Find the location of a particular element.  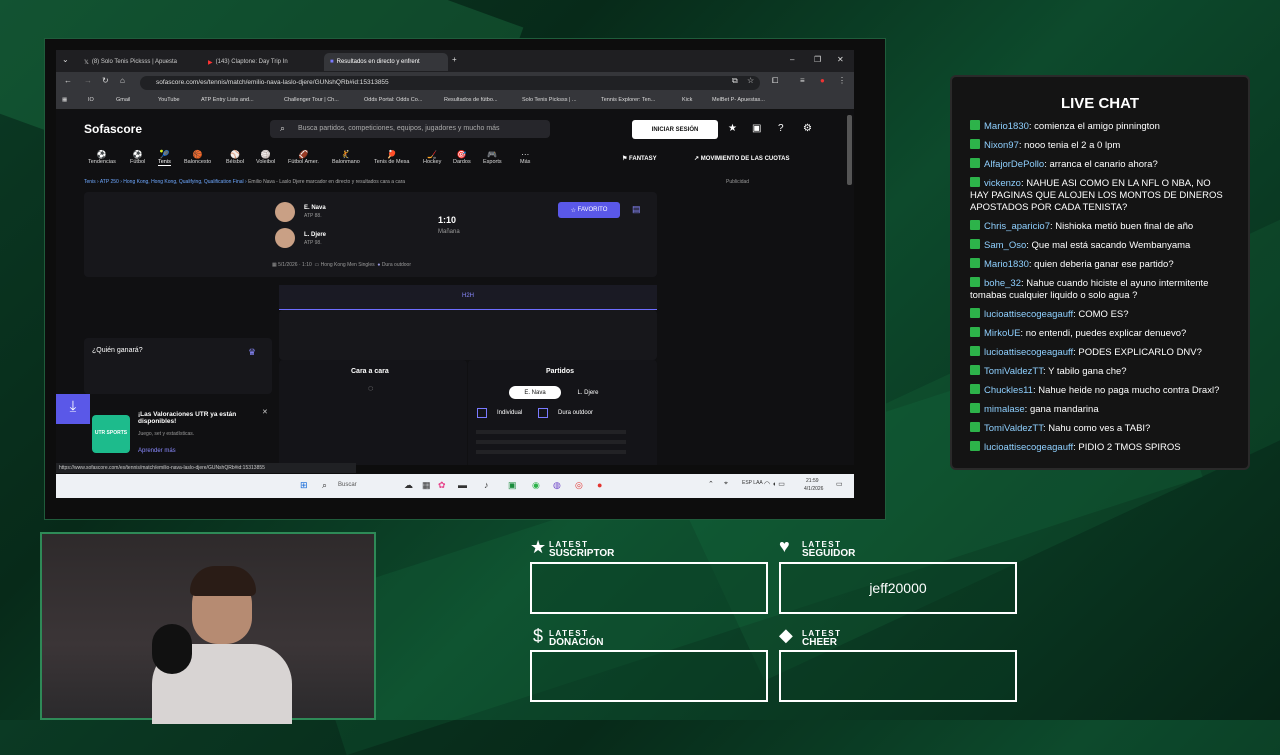

player1-name: E. Nava is located at coordinates (315, 208).